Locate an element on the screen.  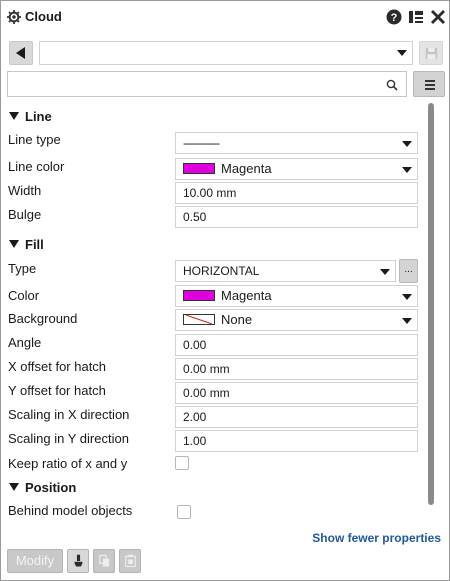
line-type-label: Line type is located at coordinates (34, 139).